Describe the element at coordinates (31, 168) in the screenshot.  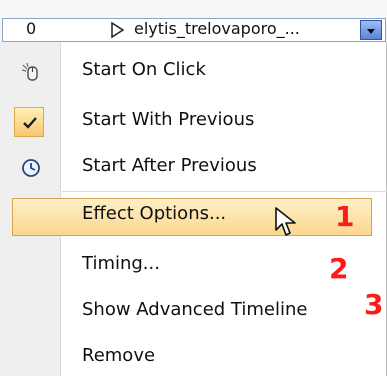
I see `clock-icon` at that location.